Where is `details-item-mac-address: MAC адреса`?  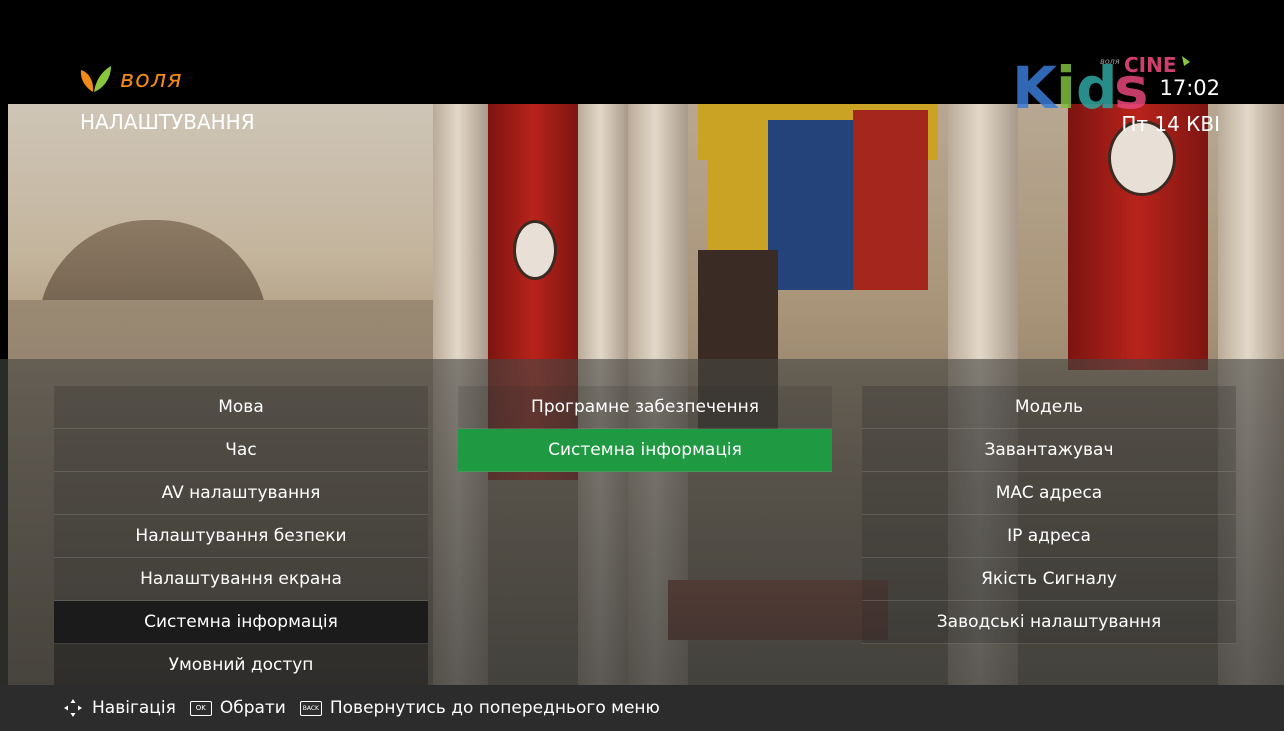
details-item-mac-address: MAC адреса is located at coordinates (1049, 493).